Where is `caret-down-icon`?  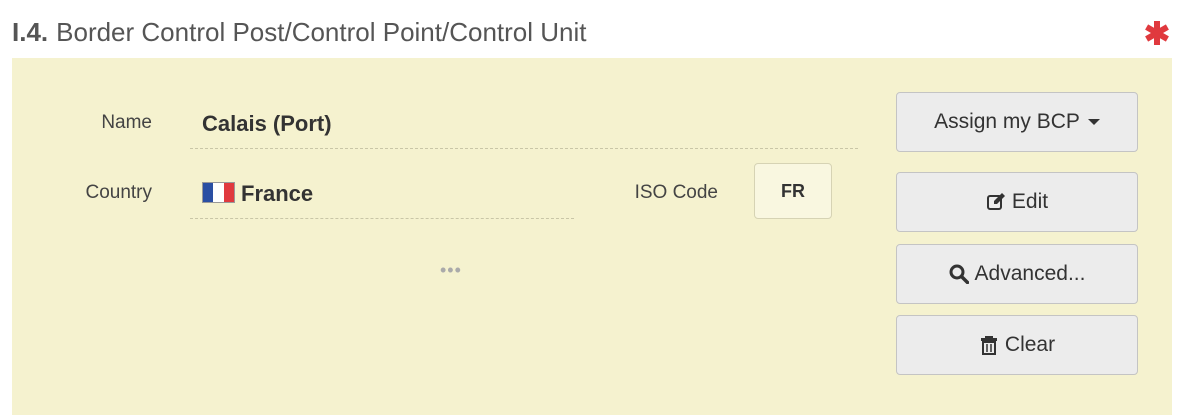
caret-down-icon is located at coordinates (1093, 122).